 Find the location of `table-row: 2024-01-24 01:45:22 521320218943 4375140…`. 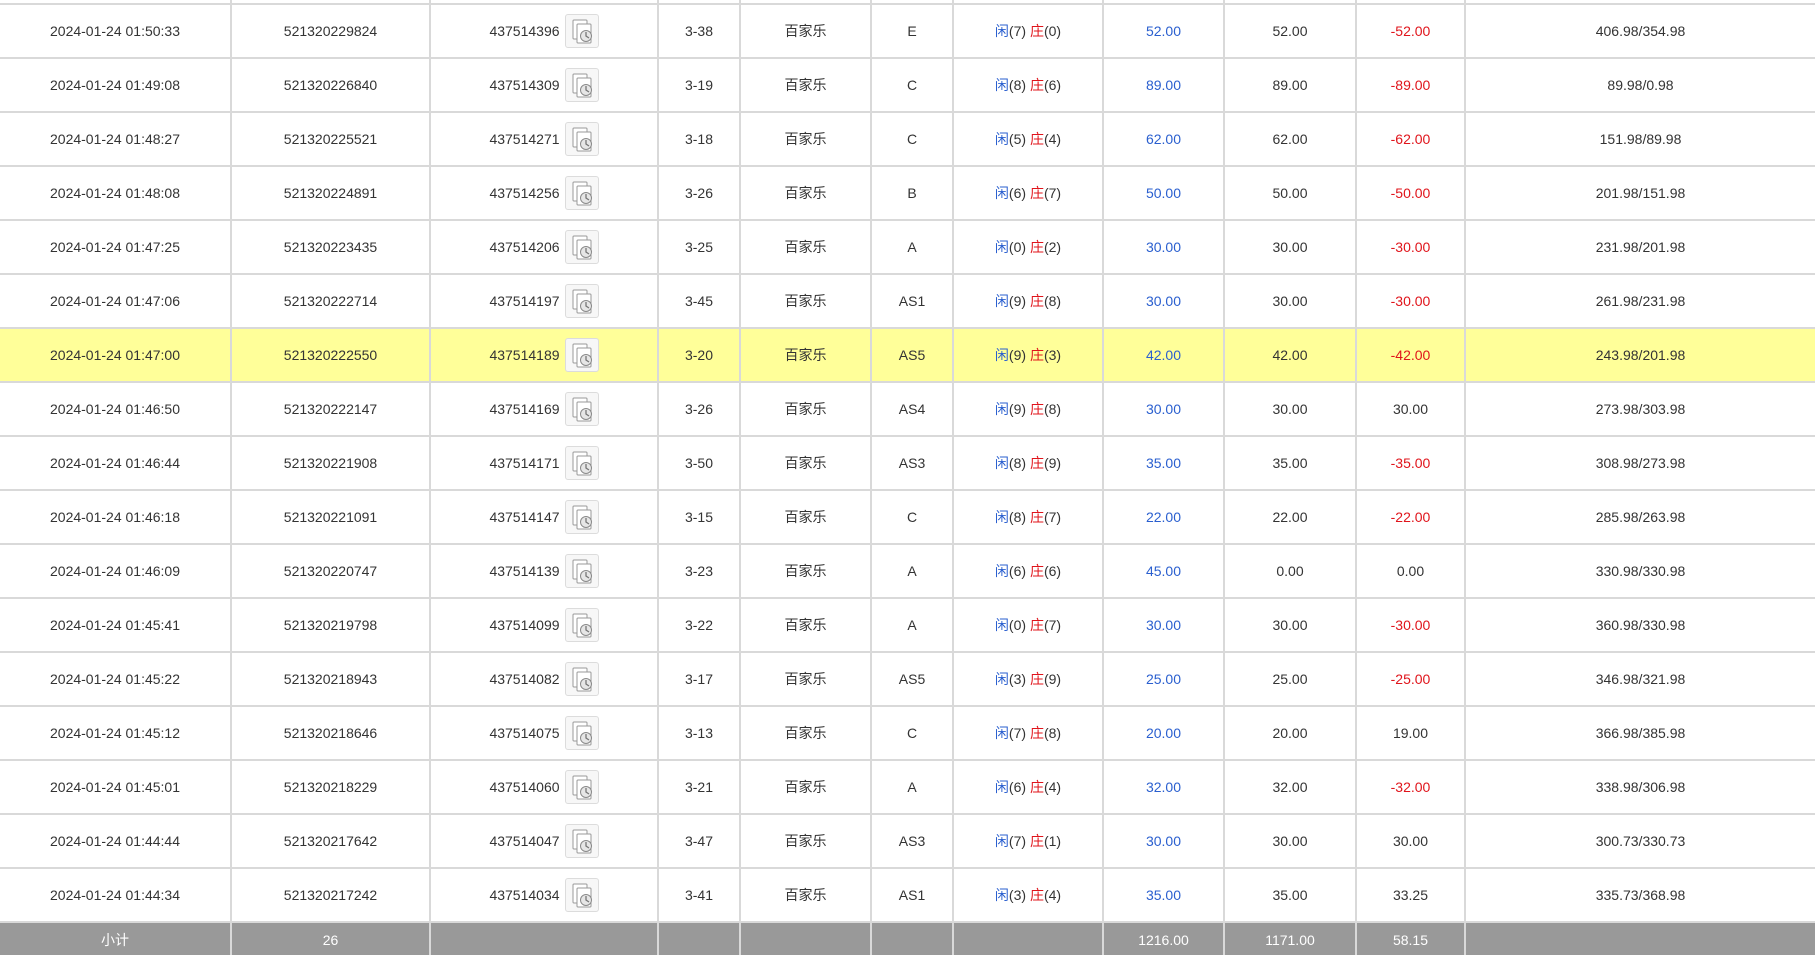

table-row: 2024-01-24 01:45:22 521320218943 4375140… is located at coordinates (907, 679).